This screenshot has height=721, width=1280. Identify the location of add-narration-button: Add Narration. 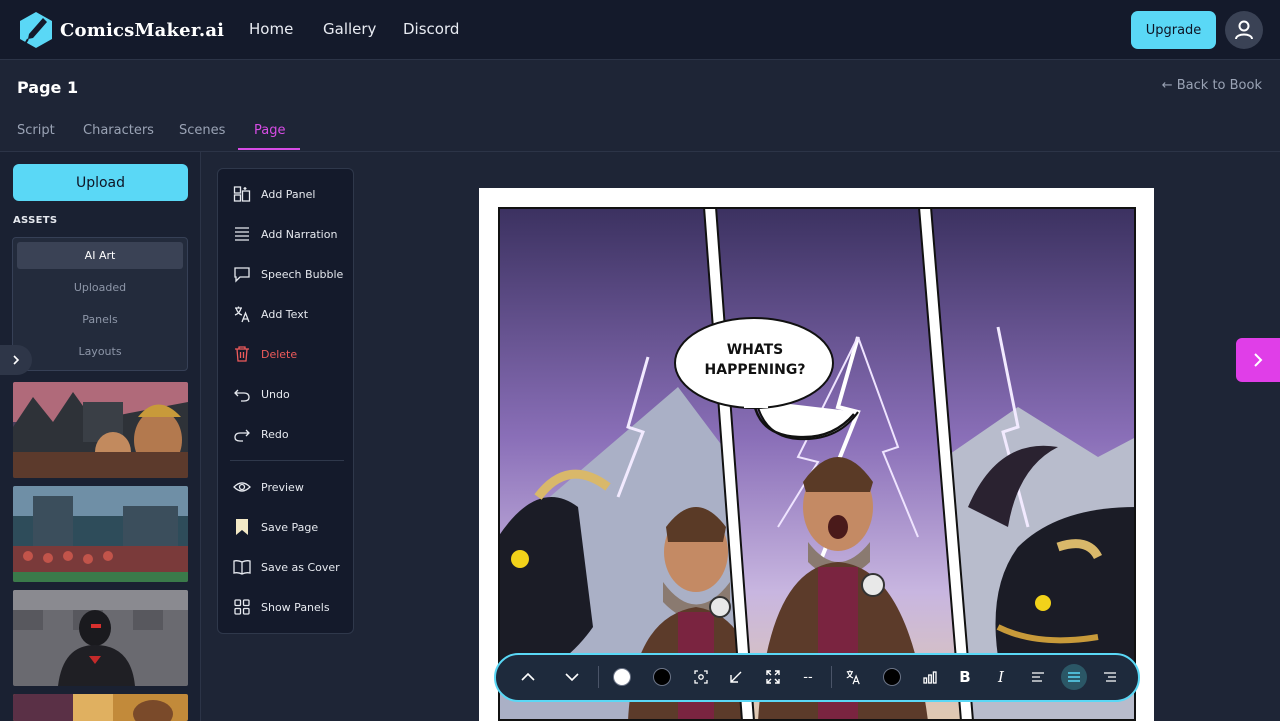
(285, 234).